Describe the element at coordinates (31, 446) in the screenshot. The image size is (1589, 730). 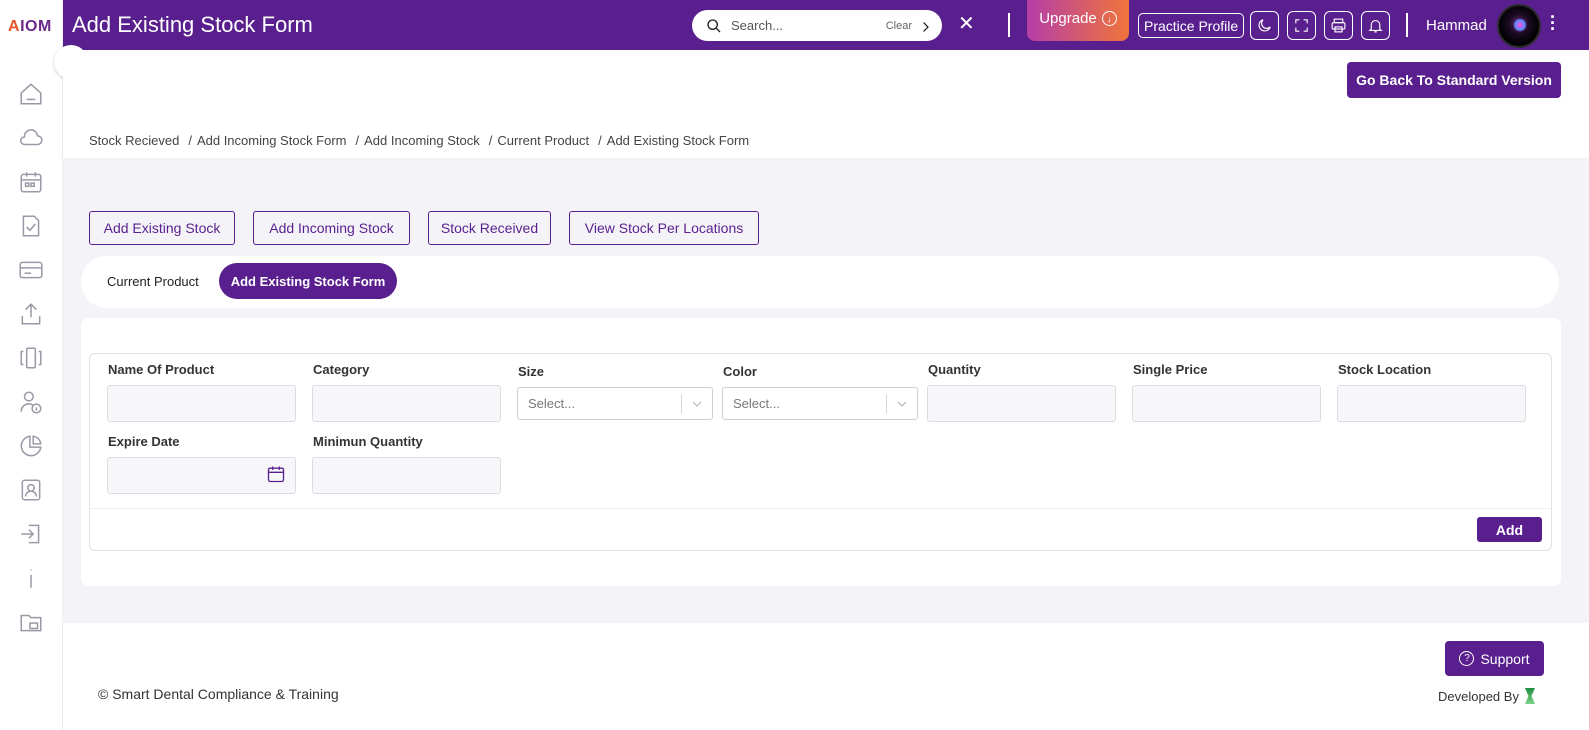
I see `pie-chart-icon` at that location.